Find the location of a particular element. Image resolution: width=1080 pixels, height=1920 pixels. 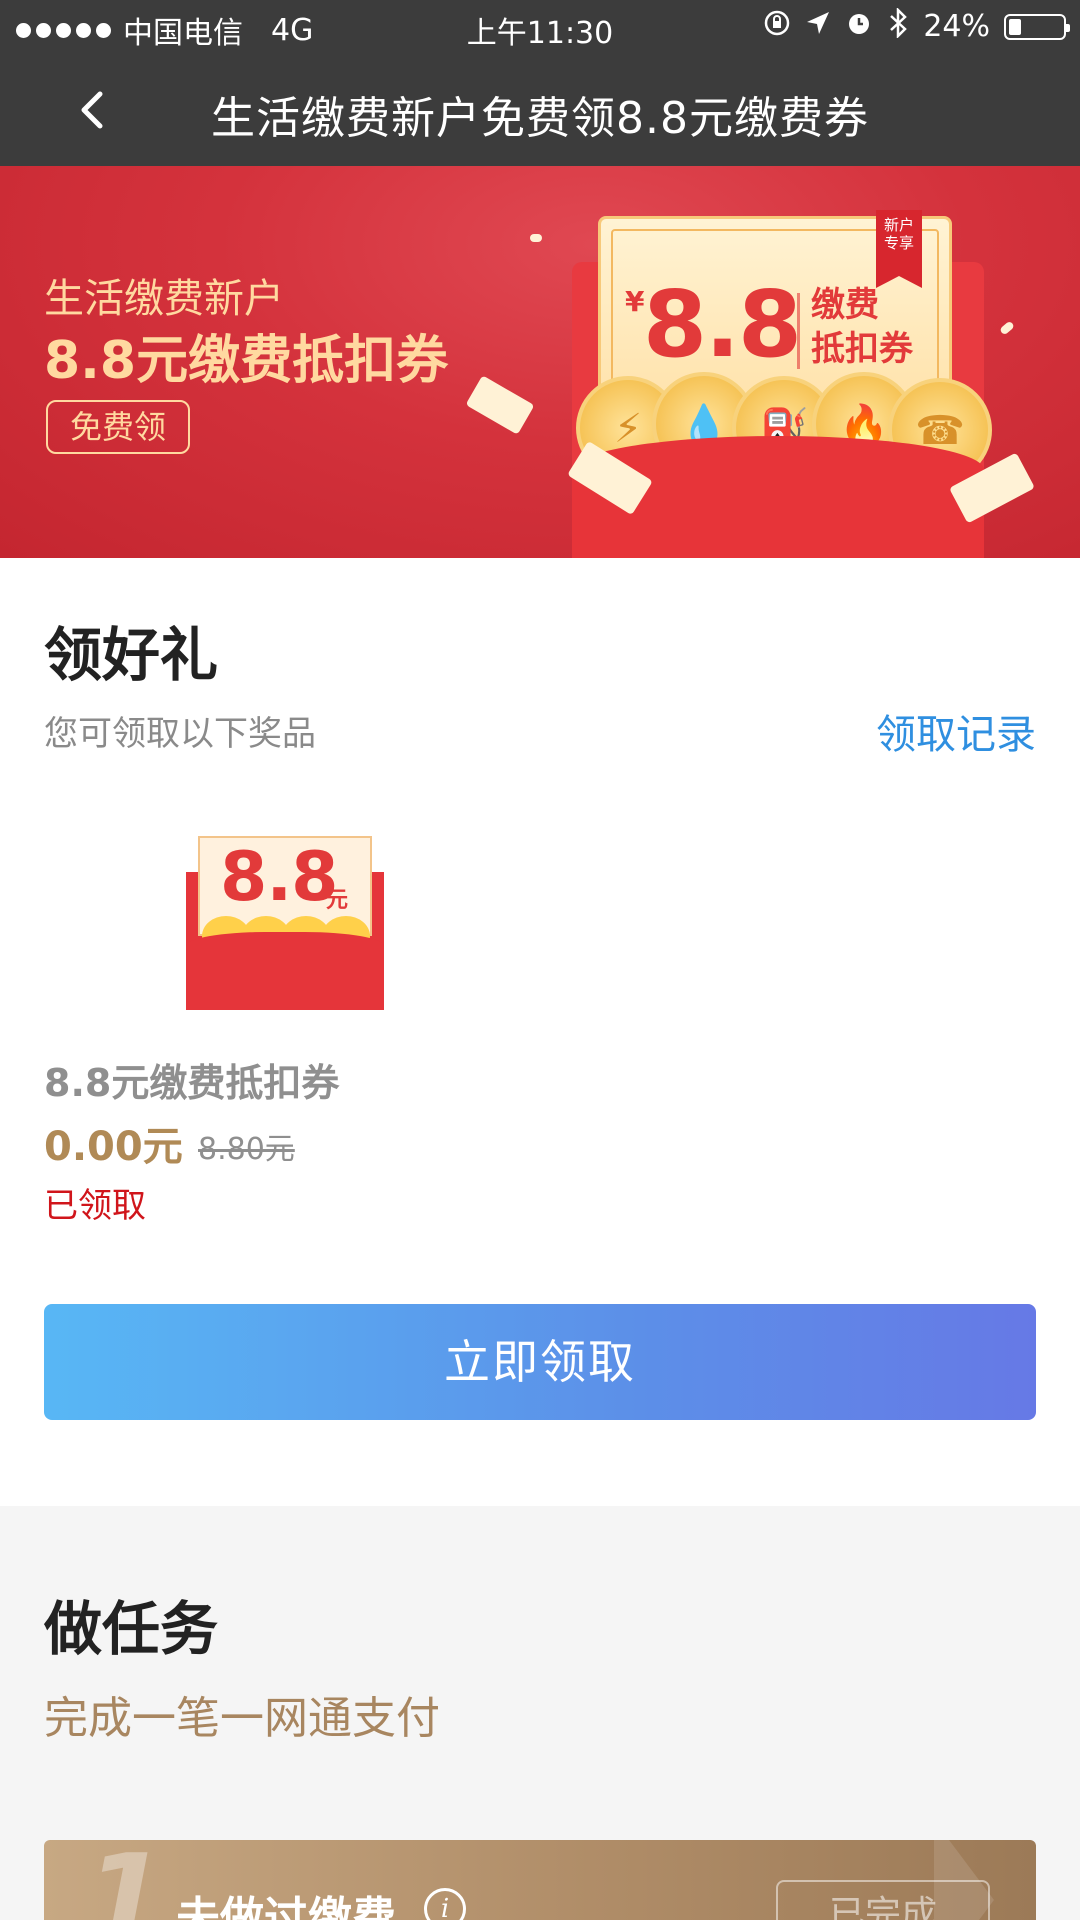

gift-price: 0.00元 is located at coordinates (113, 1147).